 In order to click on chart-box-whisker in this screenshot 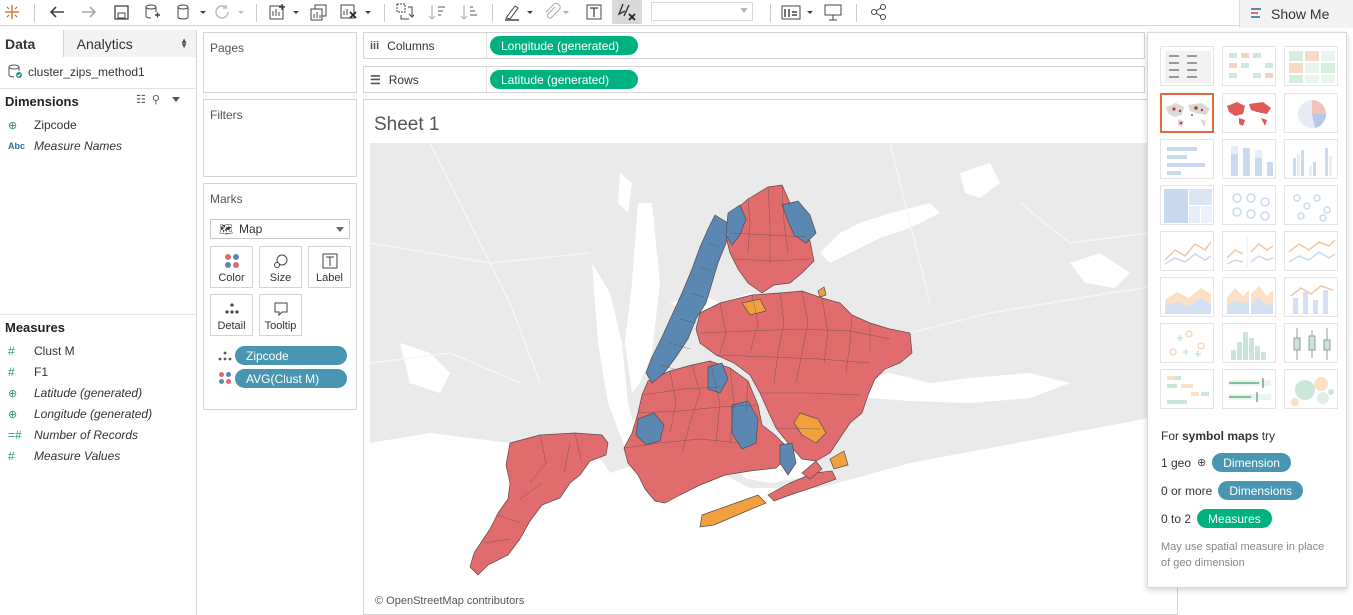, I will do `click(1311, 343)`.